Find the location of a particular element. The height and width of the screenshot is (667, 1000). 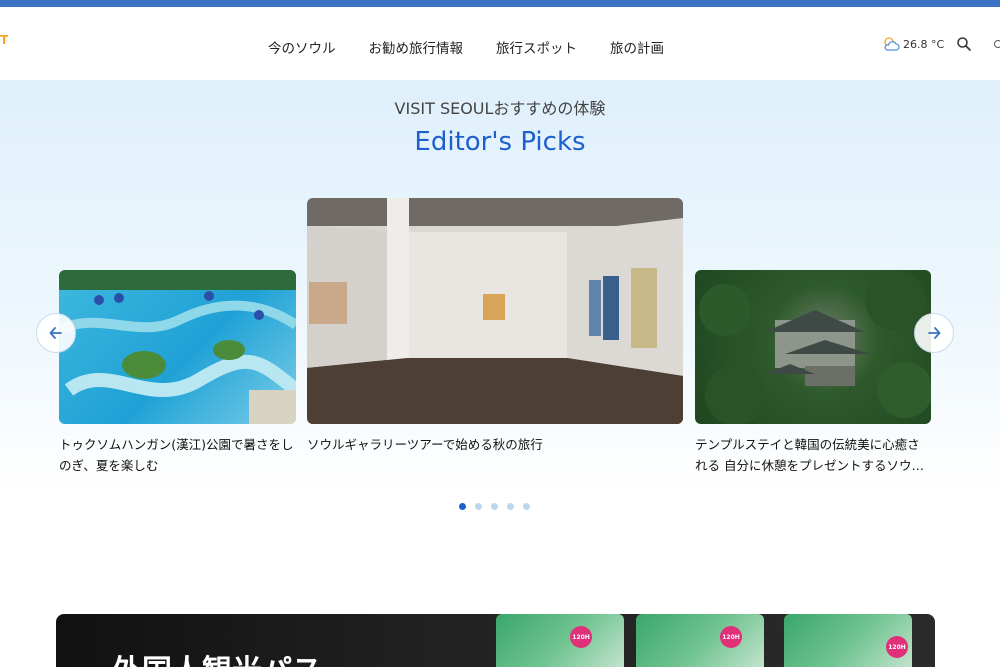

temple-photo is located at coordinates (813, 347).